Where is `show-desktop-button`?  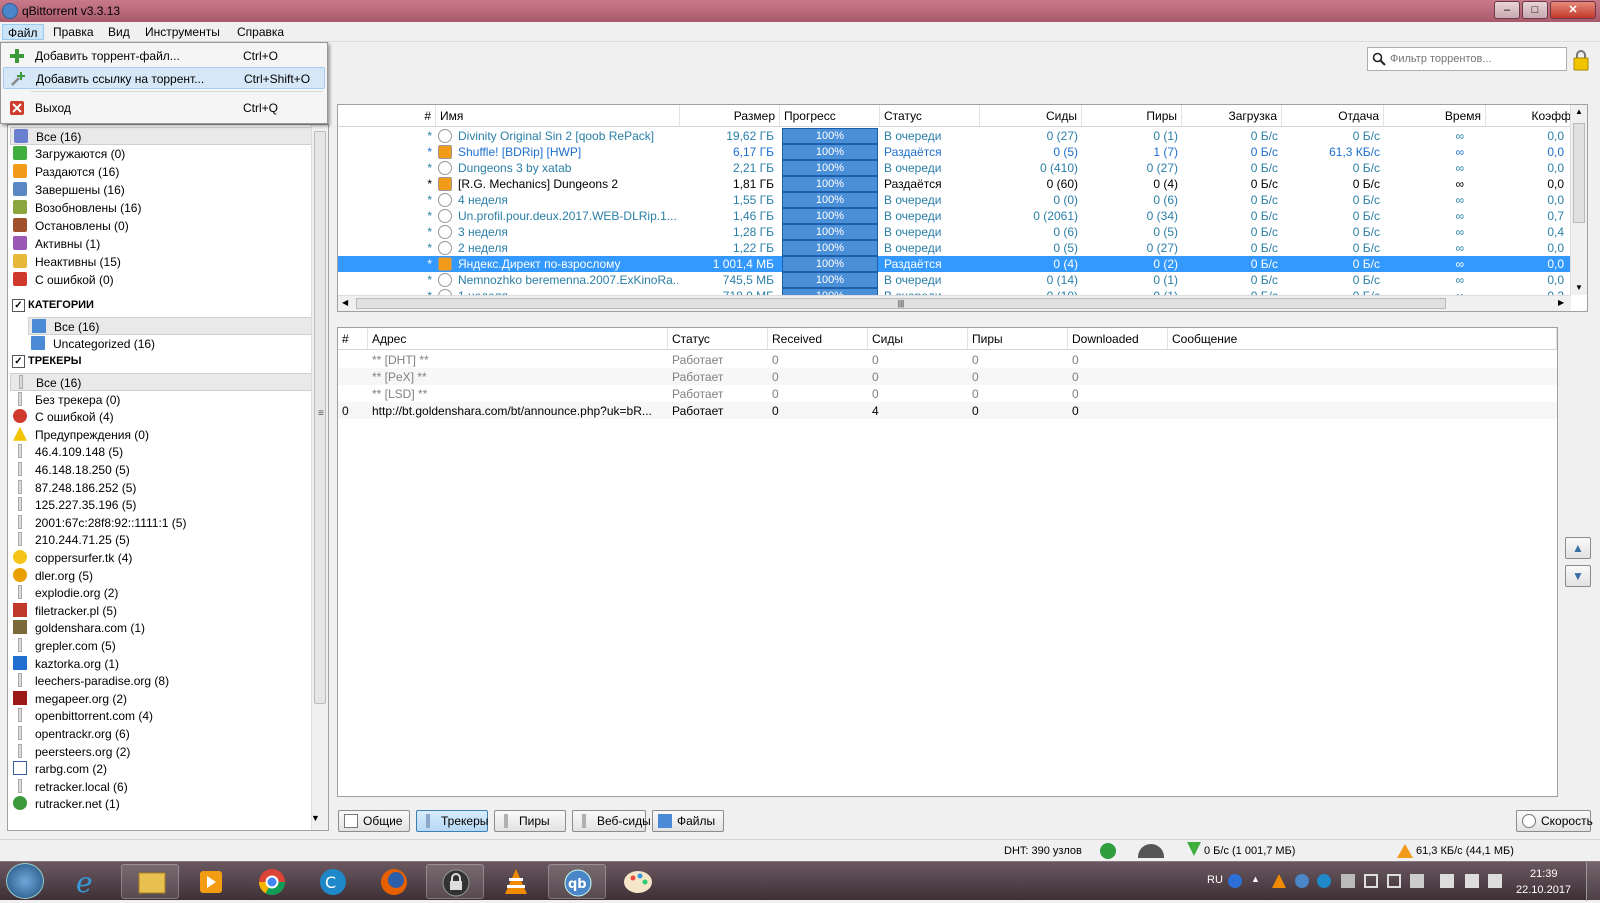
show-desktop-button is located at coordinates (1593, 881).